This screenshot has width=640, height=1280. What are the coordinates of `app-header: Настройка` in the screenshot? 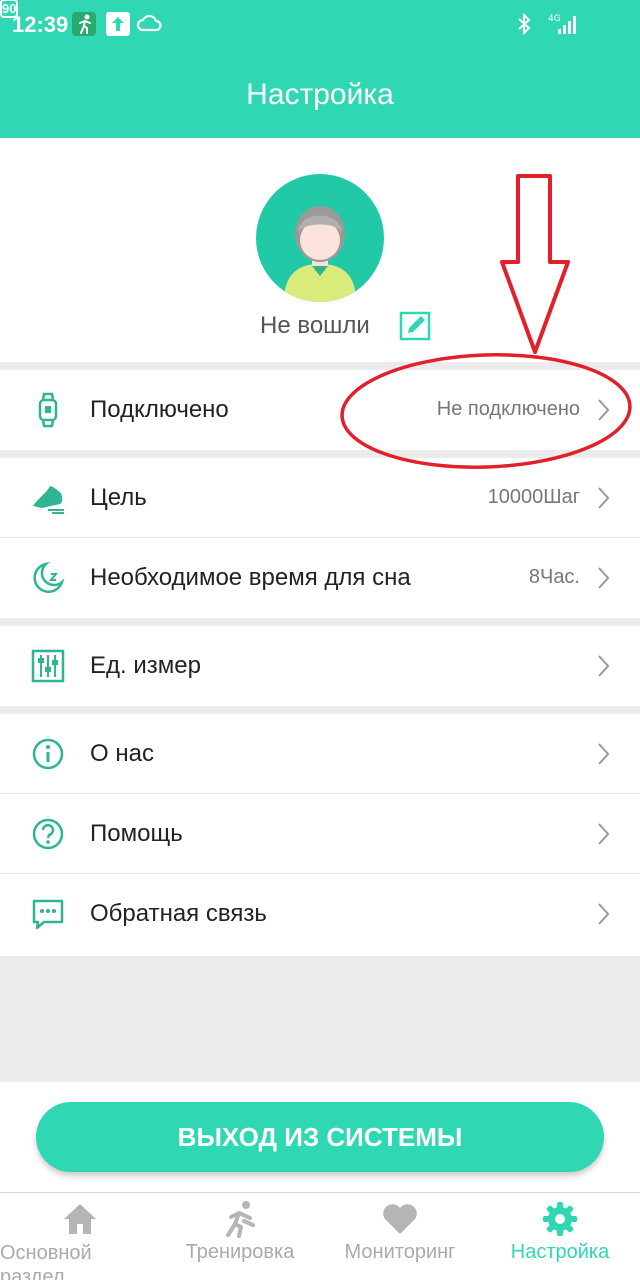 It's located at (320, 94).